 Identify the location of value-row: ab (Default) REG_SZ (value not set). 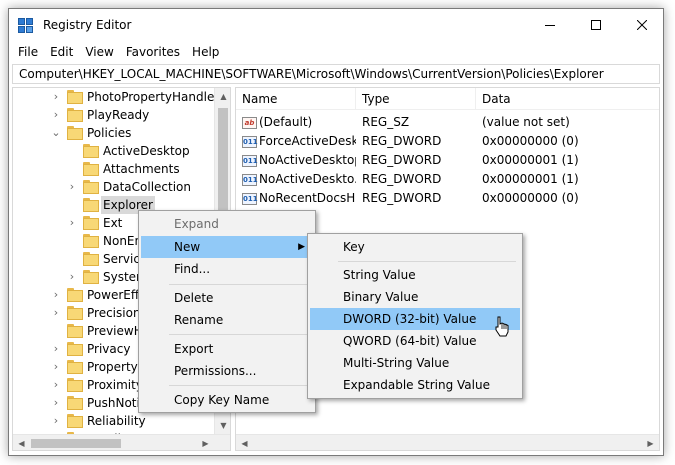
(447, 122).